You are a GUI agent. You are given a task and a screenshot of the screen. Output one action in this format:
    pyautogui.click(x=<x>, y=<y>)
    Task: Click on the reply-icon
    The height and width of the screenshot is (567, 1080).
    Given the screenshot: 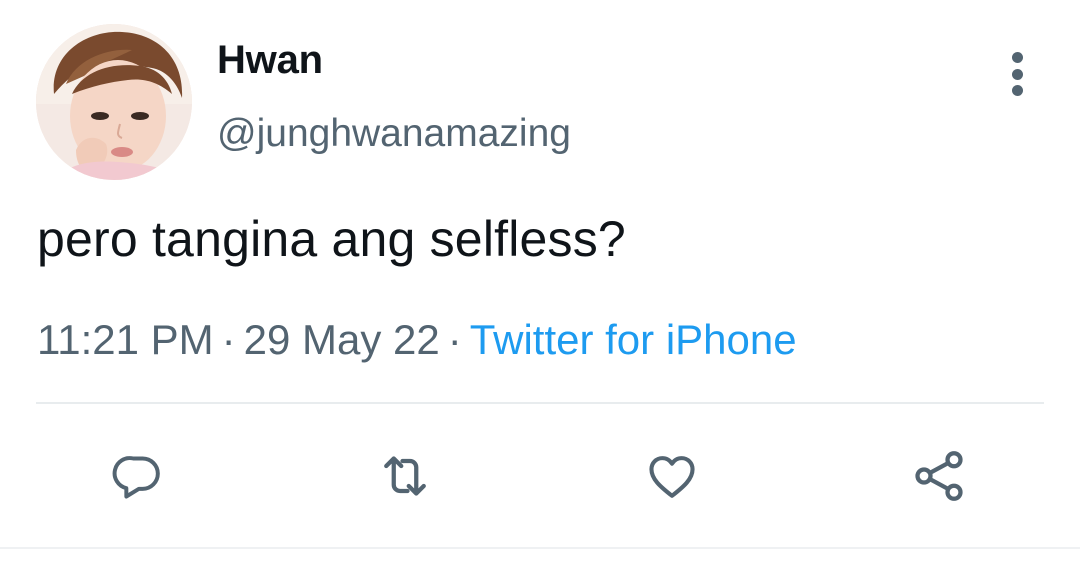 What is the action you would take?
    pyautogui.click(x=136, y=477)
    